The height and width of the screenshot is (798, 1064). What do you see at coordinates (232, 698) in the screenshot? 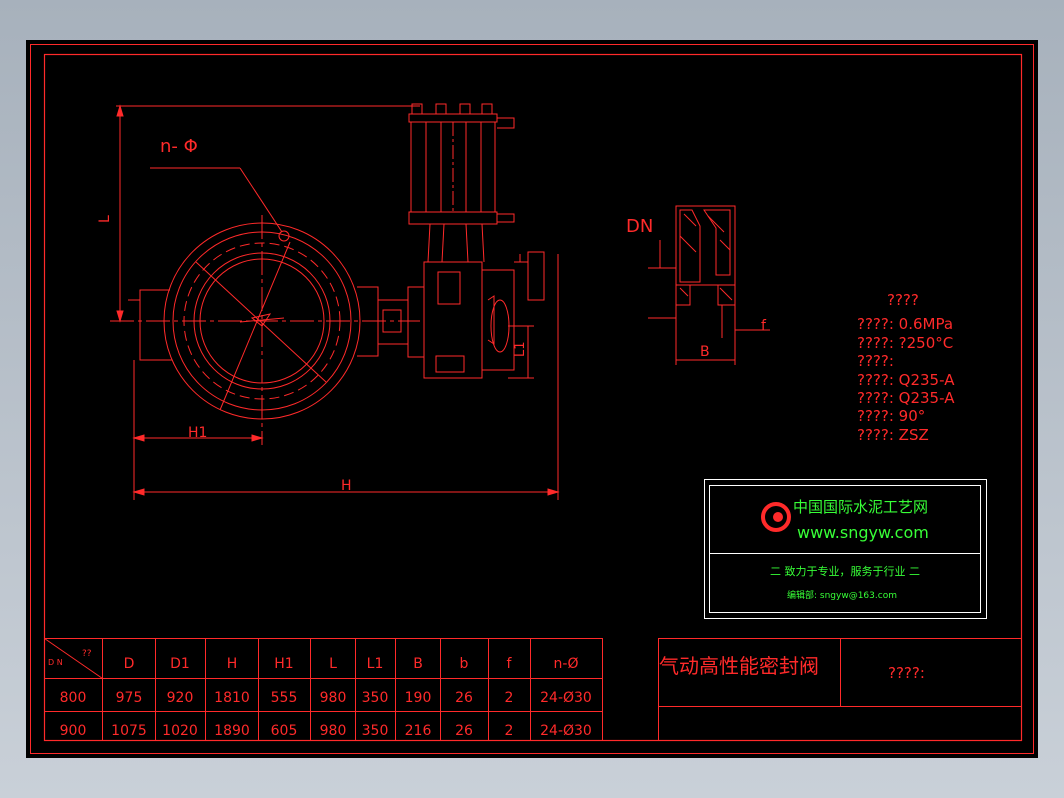
I see `table-cell: 1810` at bounding box center [232, 698].